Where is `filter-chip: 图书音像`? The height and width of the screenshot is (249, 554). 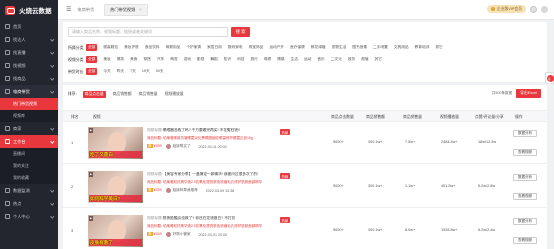
filter-chip: 图书音像 is located at coordinates (359, 47).